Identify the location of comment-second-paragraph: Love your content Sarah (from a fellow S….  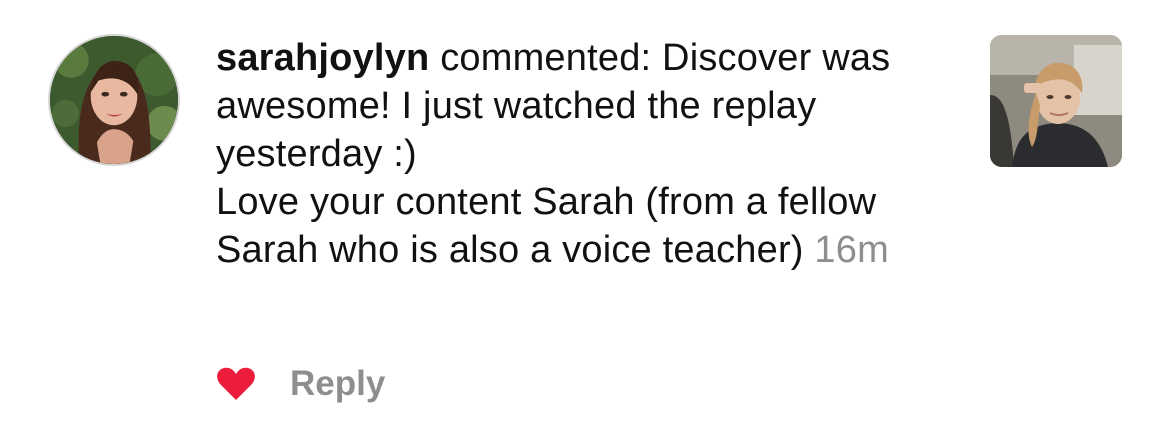
(566, 226).